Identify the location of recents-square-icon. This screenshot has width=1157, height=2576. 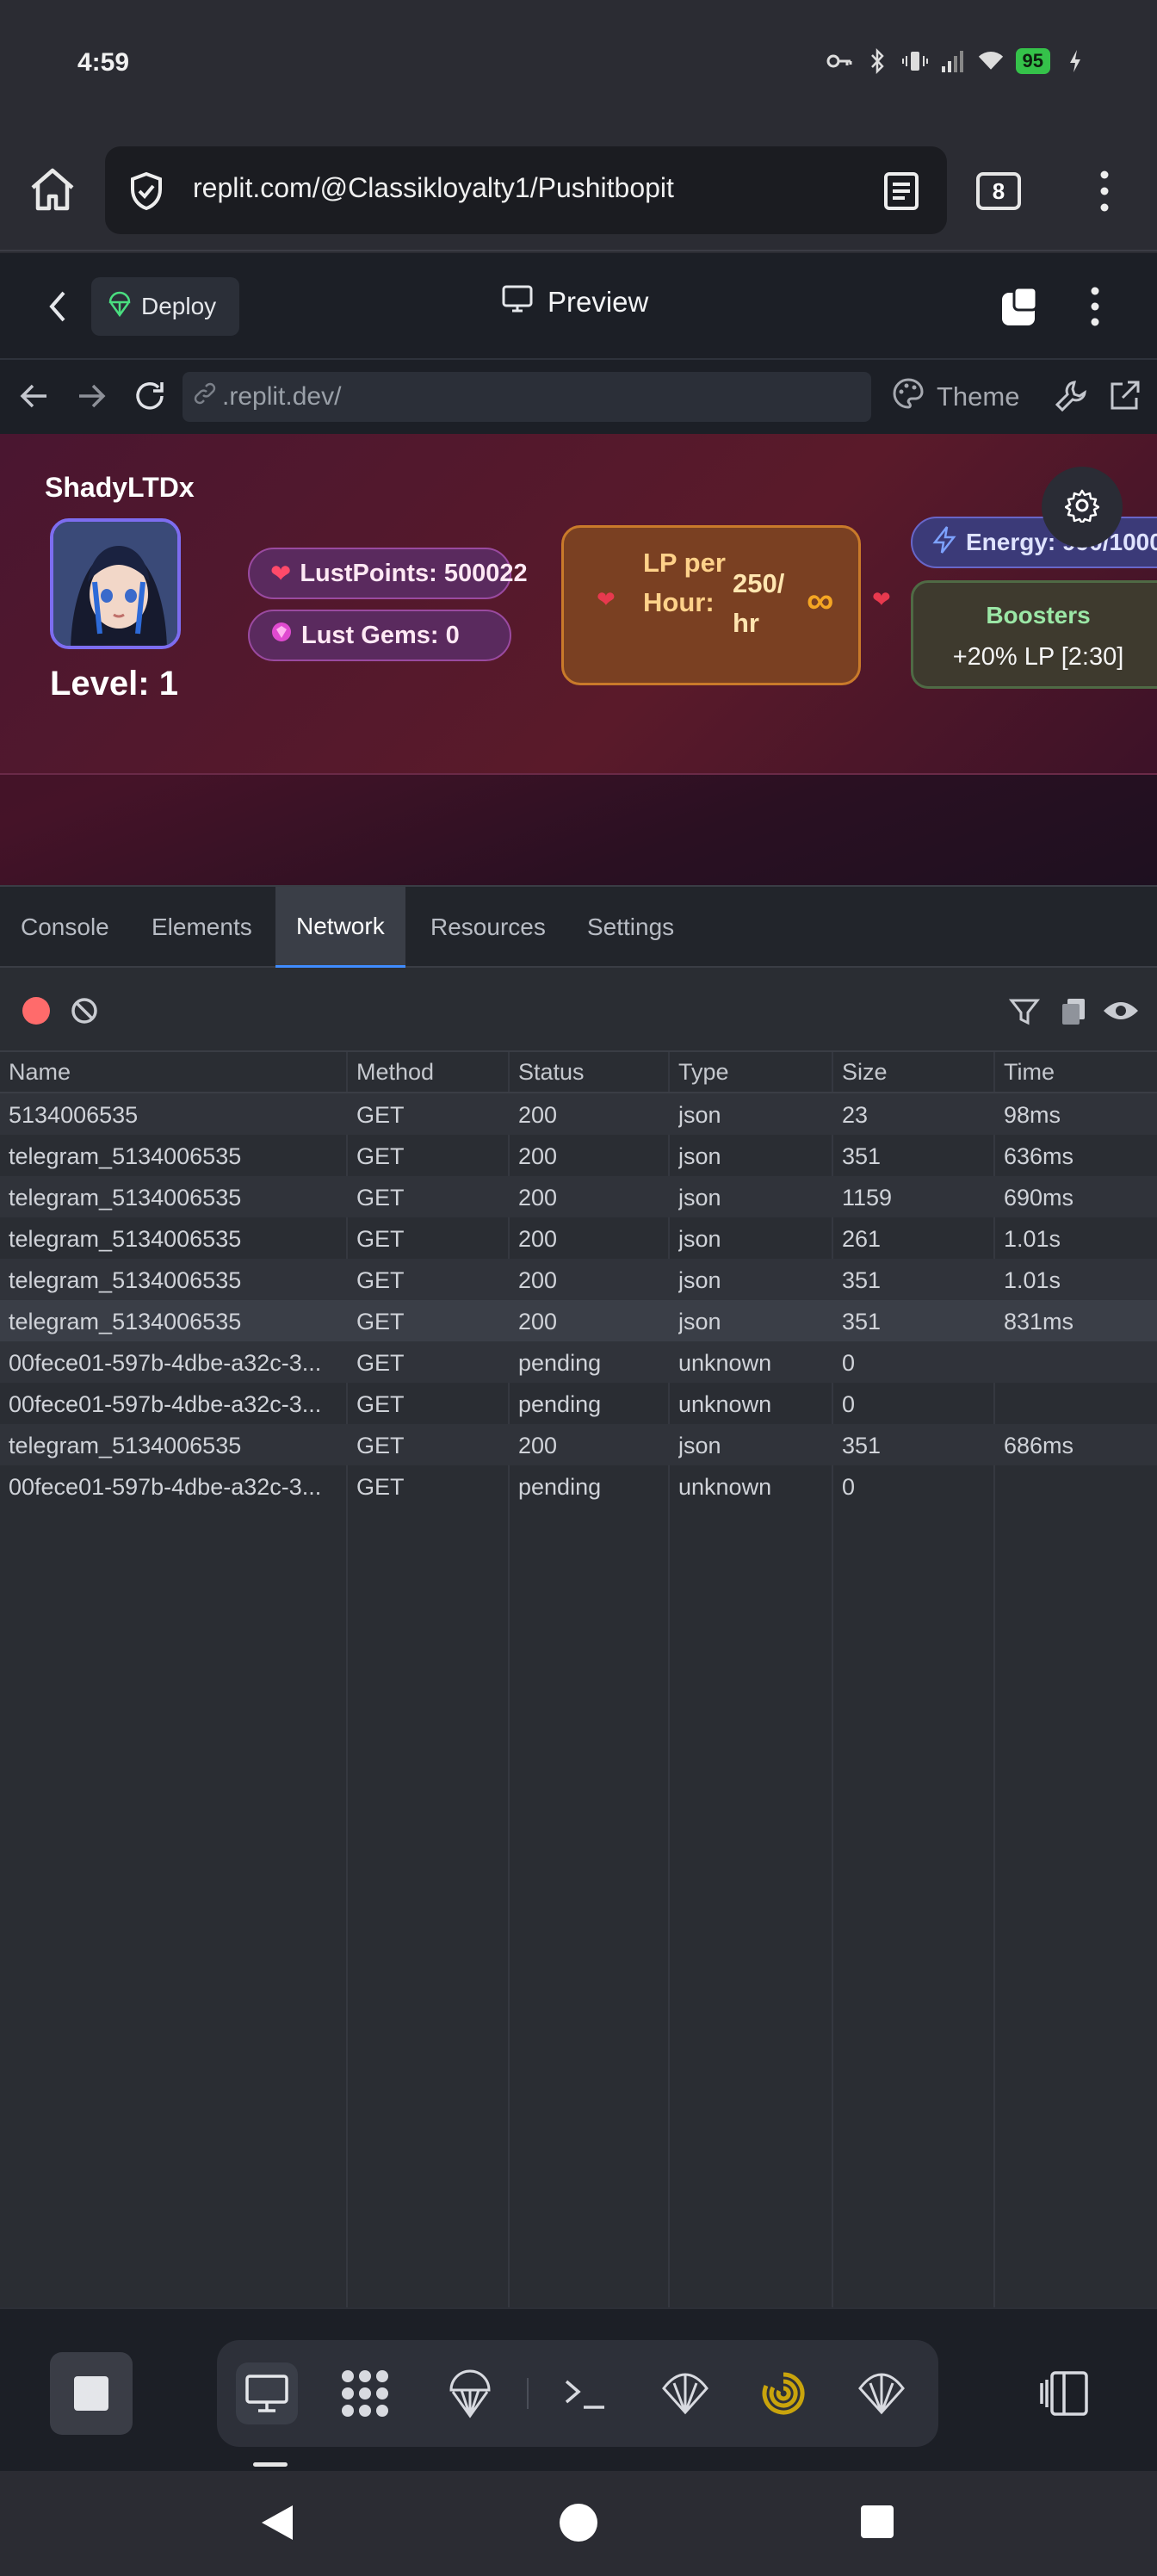
(877, 2521).